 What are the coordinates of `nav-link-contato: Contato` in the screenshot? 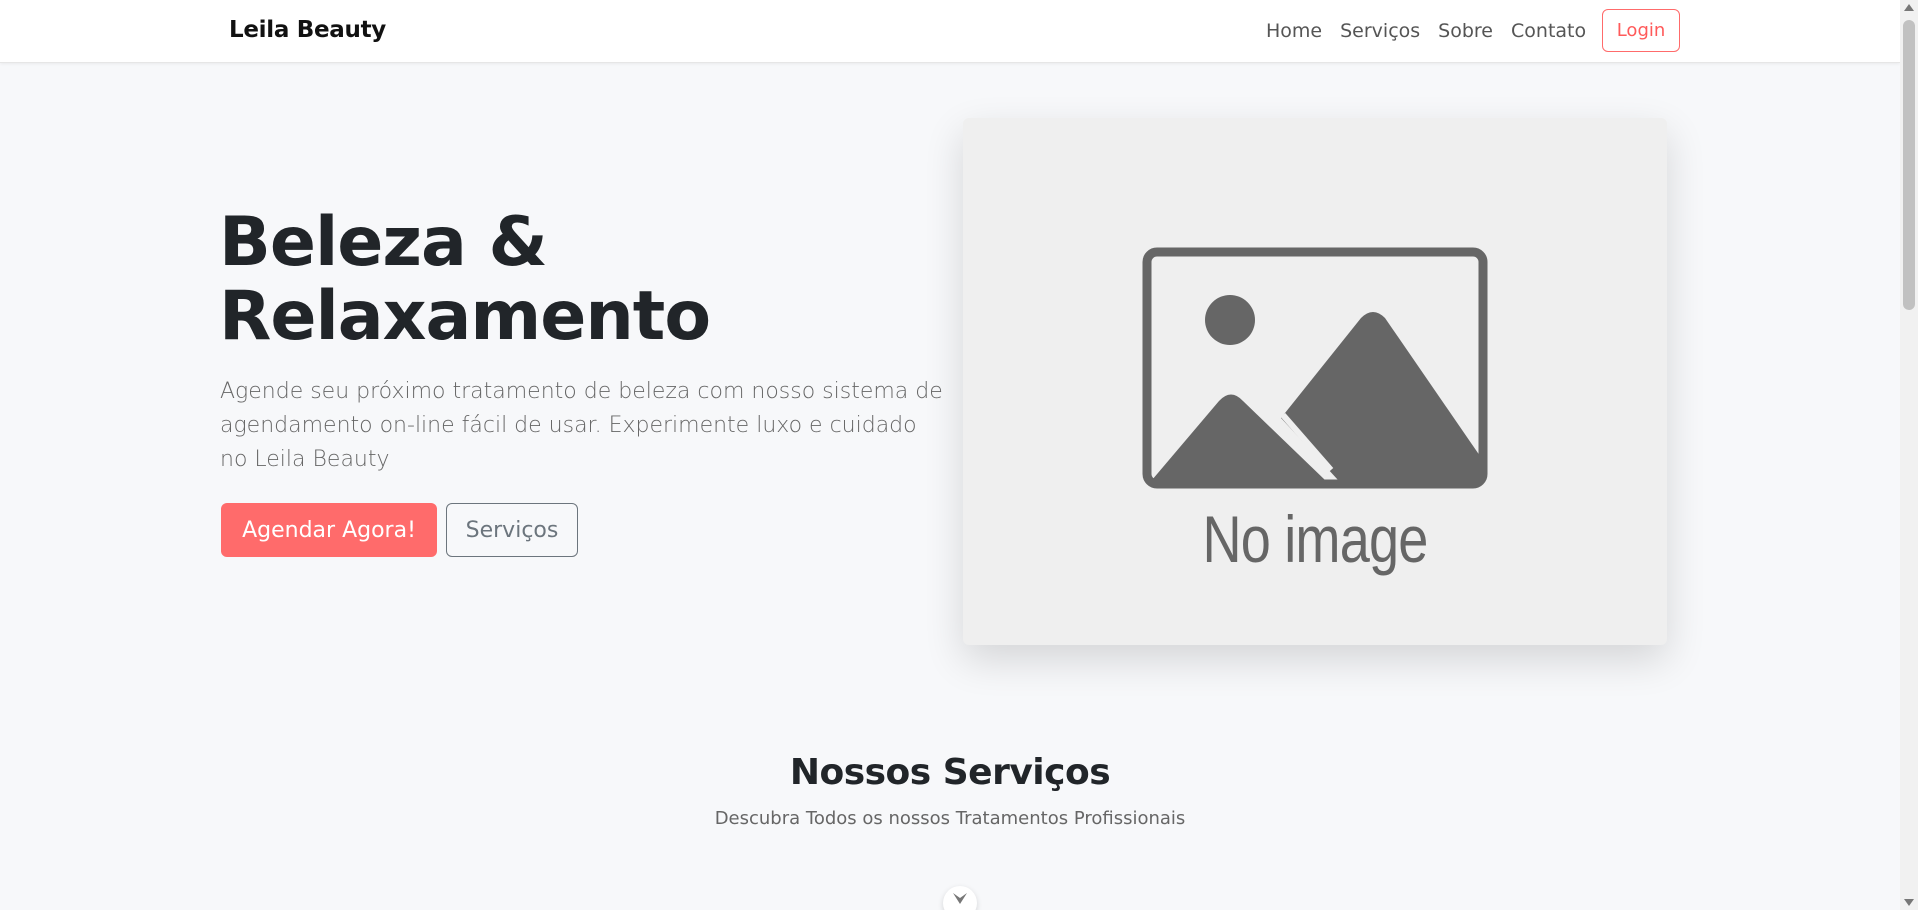 It's located at (1548, 31).